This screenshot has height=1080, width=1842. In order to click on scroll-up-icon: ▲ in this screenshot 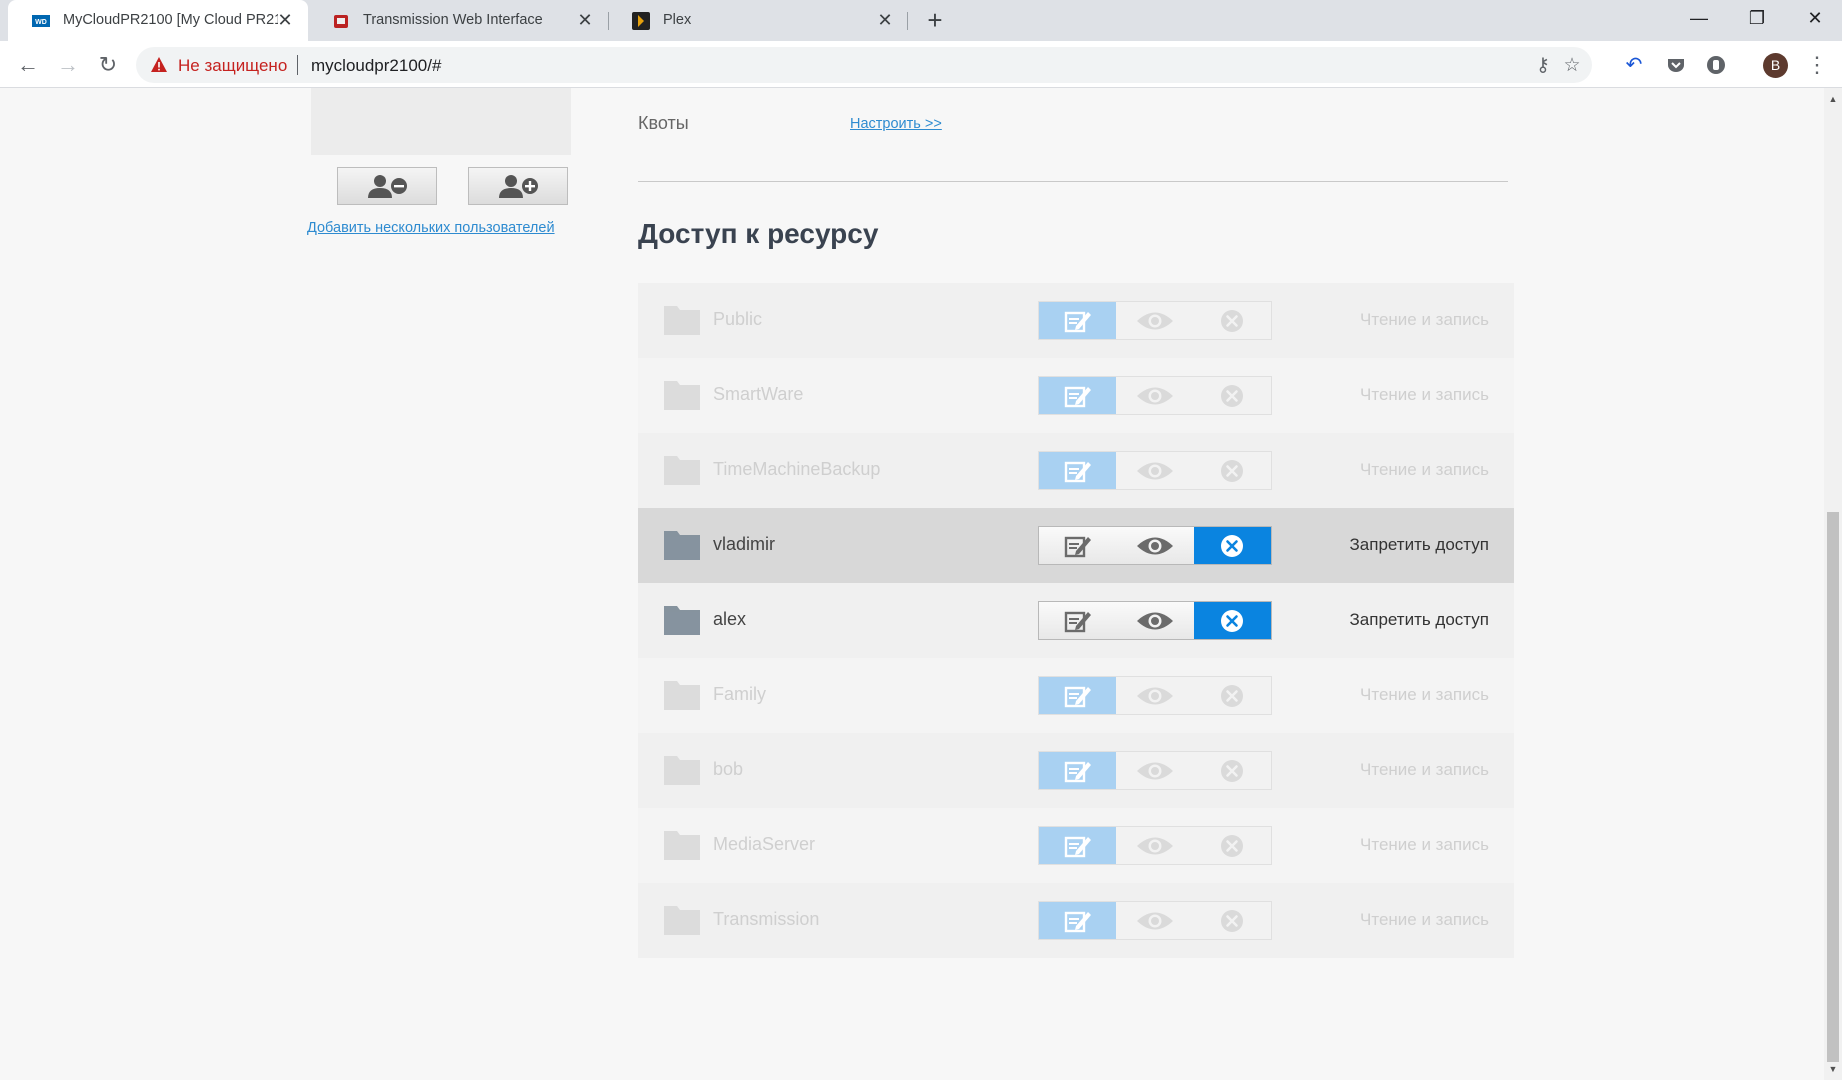, I will do `click(1833, 99)`.